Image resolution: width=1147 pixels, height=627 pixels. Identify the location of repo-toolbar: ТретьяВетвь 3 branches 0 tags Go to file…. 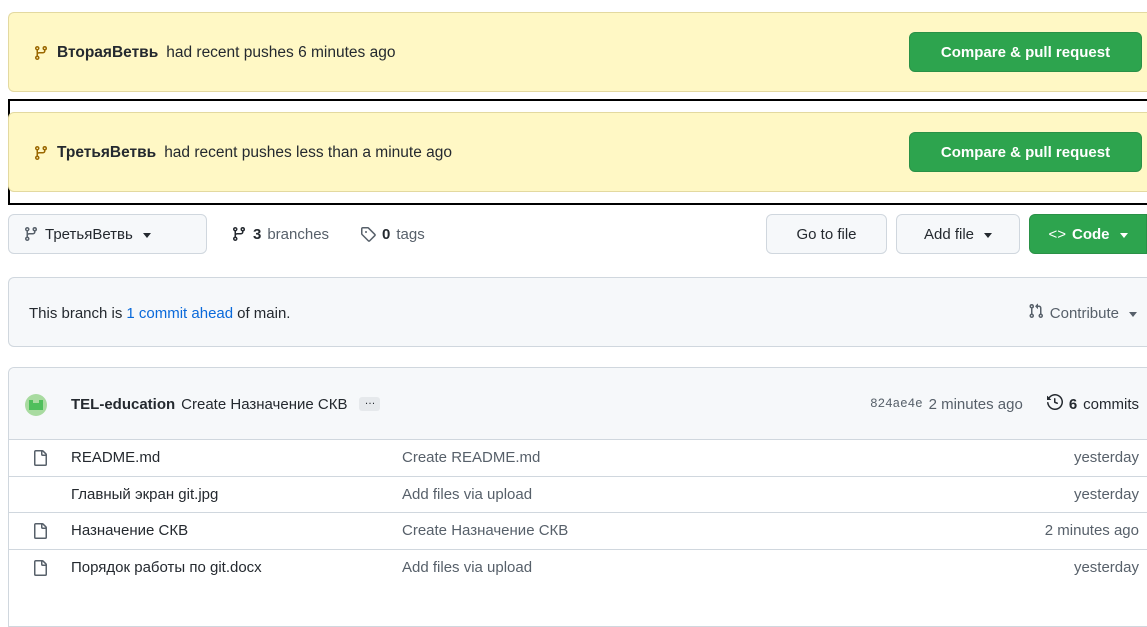
(573, 236).